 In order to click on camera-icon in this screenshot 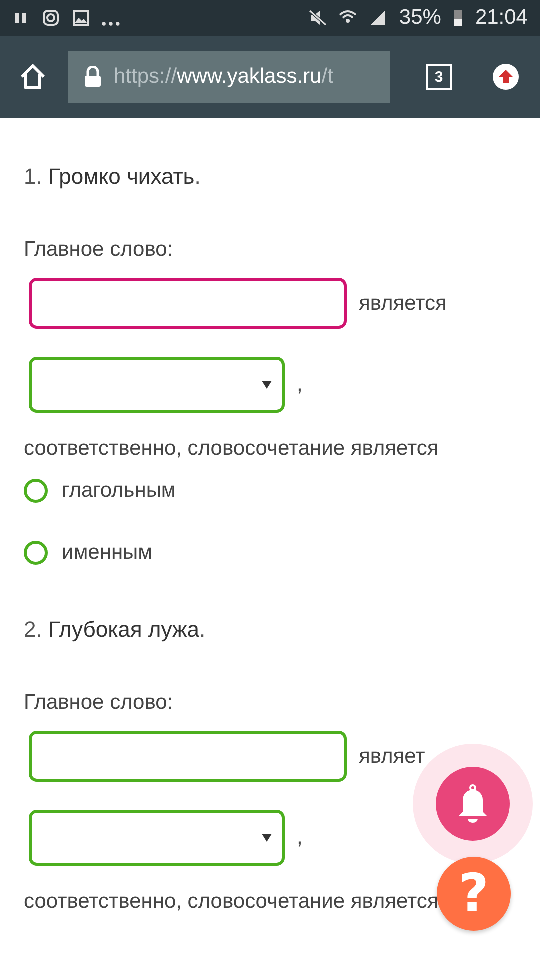, I will do `click(51, 18)`.